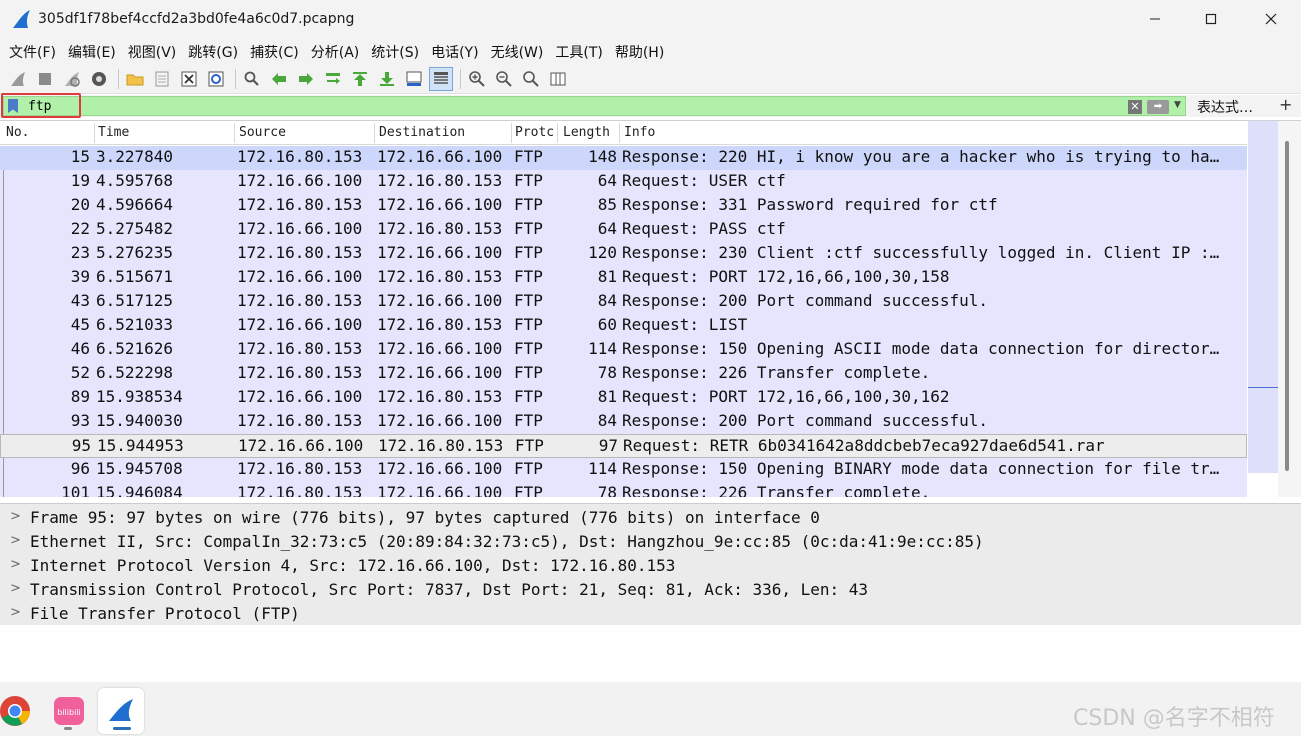 The width and height of the screenshot is (1301, 736). What do you see at coordinates (578, 52) in the screenshot?
I see `menu-tools: 工具(T)` at bounding box center [578, 52].